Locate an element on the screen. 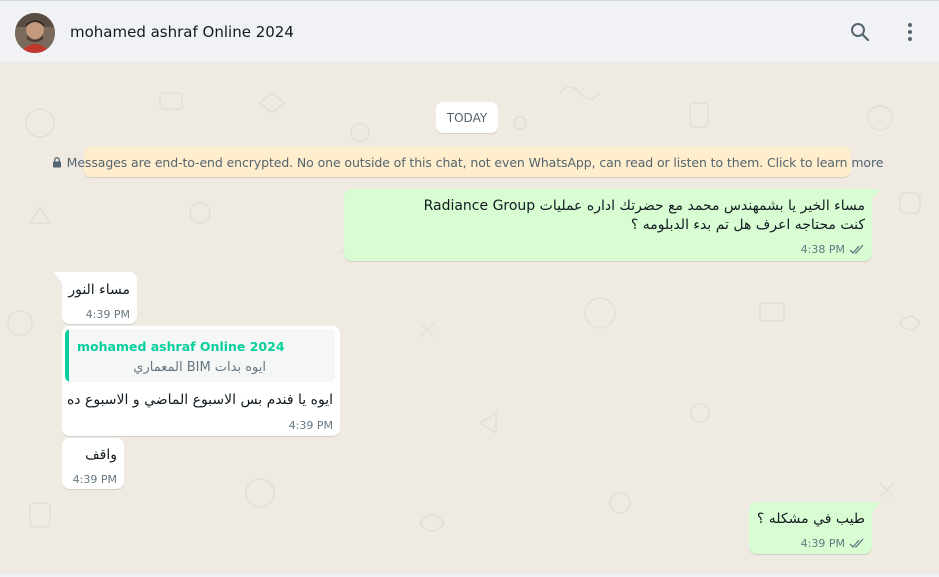 The image size is (939, 577). quote-accent-bar is located at coordinates (67, 355).